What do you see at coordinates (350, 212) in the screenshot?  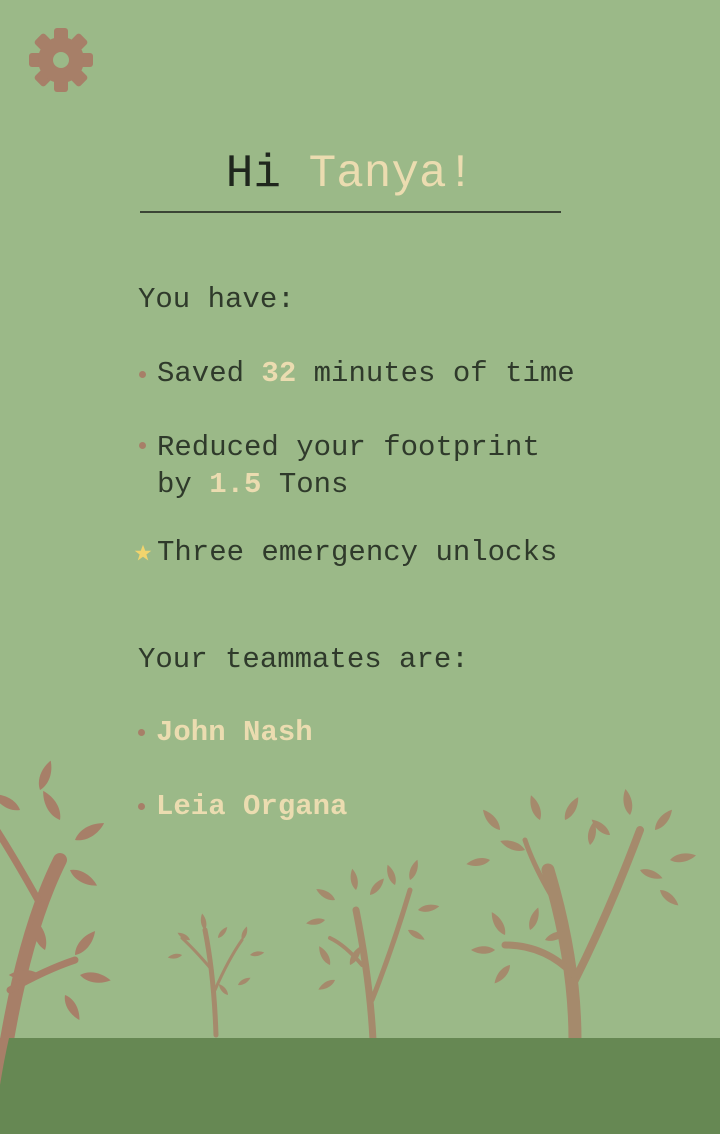 I see `title-divider` at bounding box center [350, 212].